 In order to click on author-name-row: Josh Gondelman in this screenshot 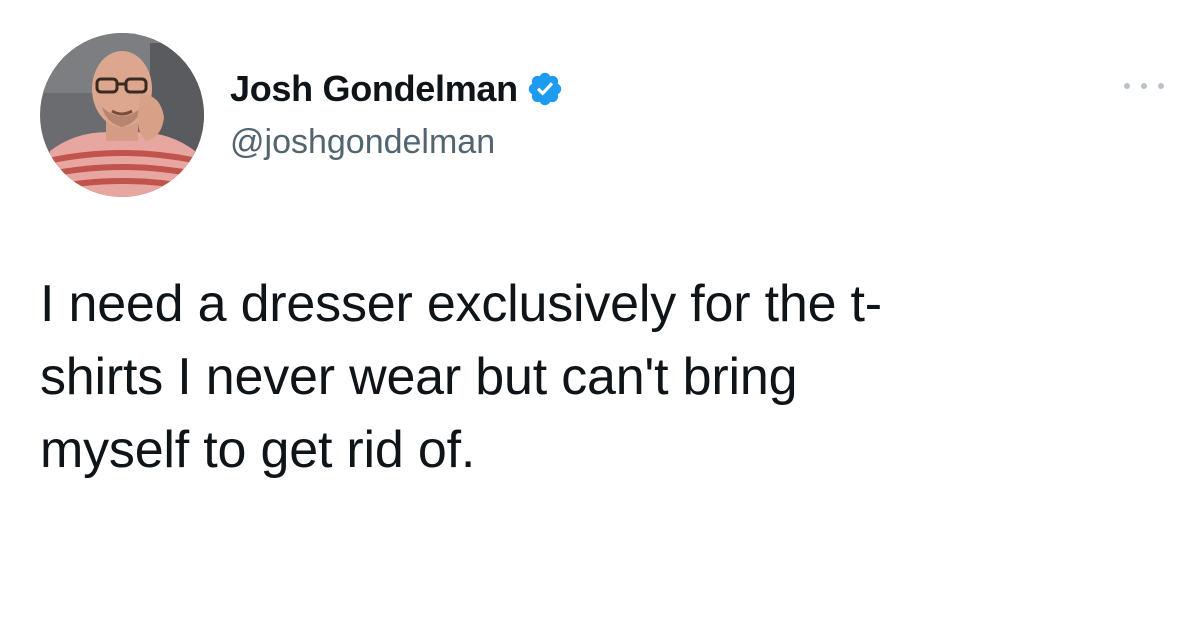, I will do `click(397, 89)`.